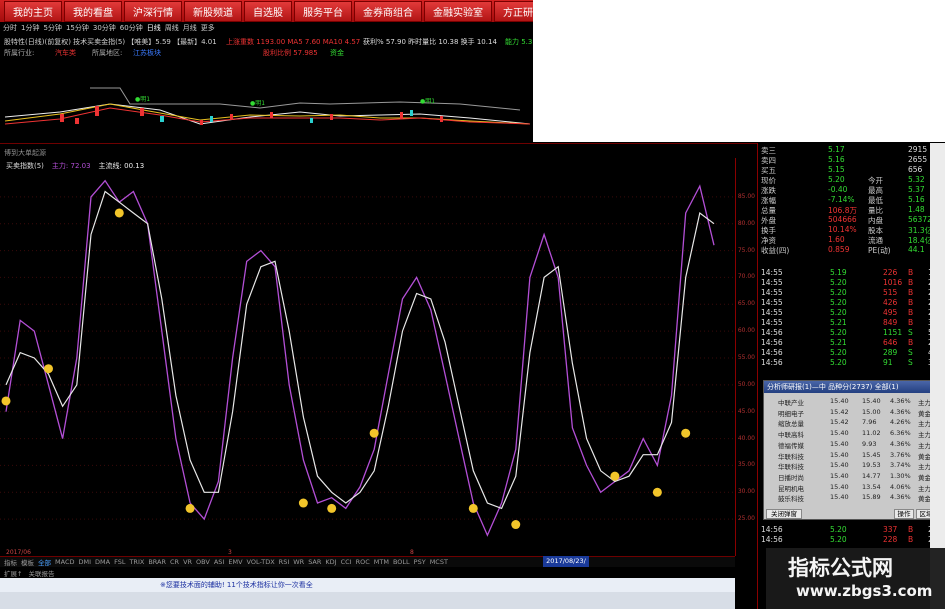 The image size is (945, 609). Describe the element at coordinates (190, 28) in the screenshot. I see `timeframe-8: 月线` at that location.